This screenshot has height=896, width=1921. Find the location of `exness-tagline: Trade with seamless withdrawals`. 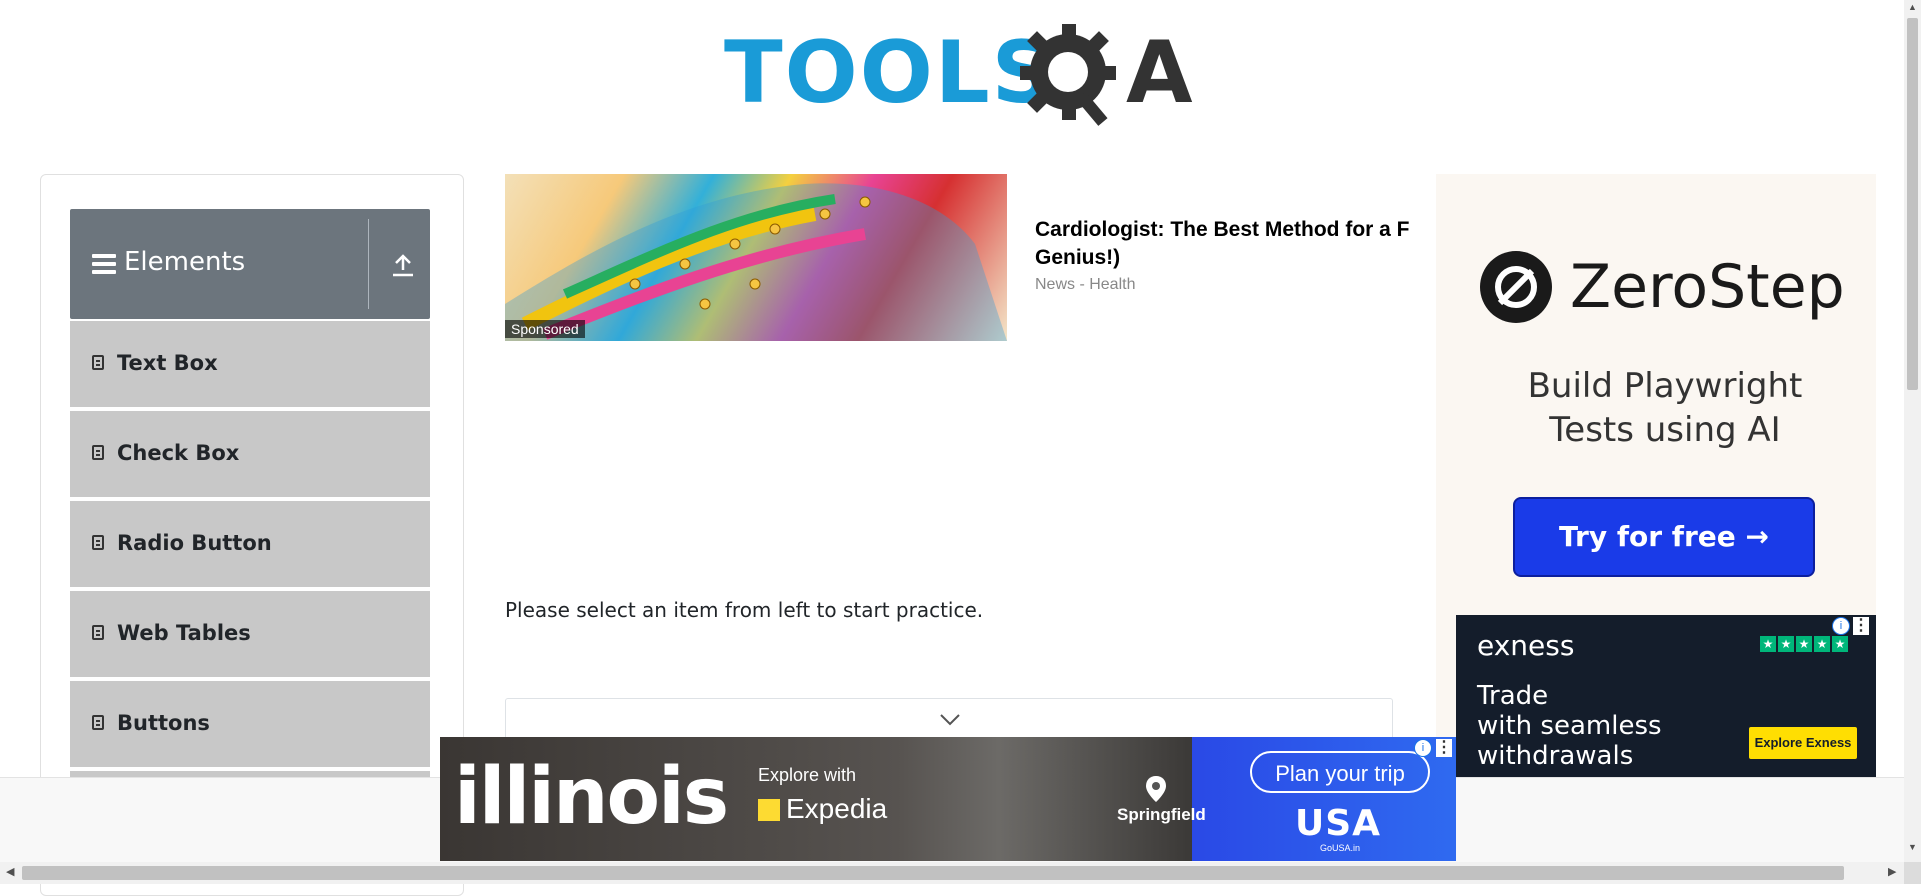

exness-tagline: Trade with seamless withdrawals is located at coordinates (1569, 726).